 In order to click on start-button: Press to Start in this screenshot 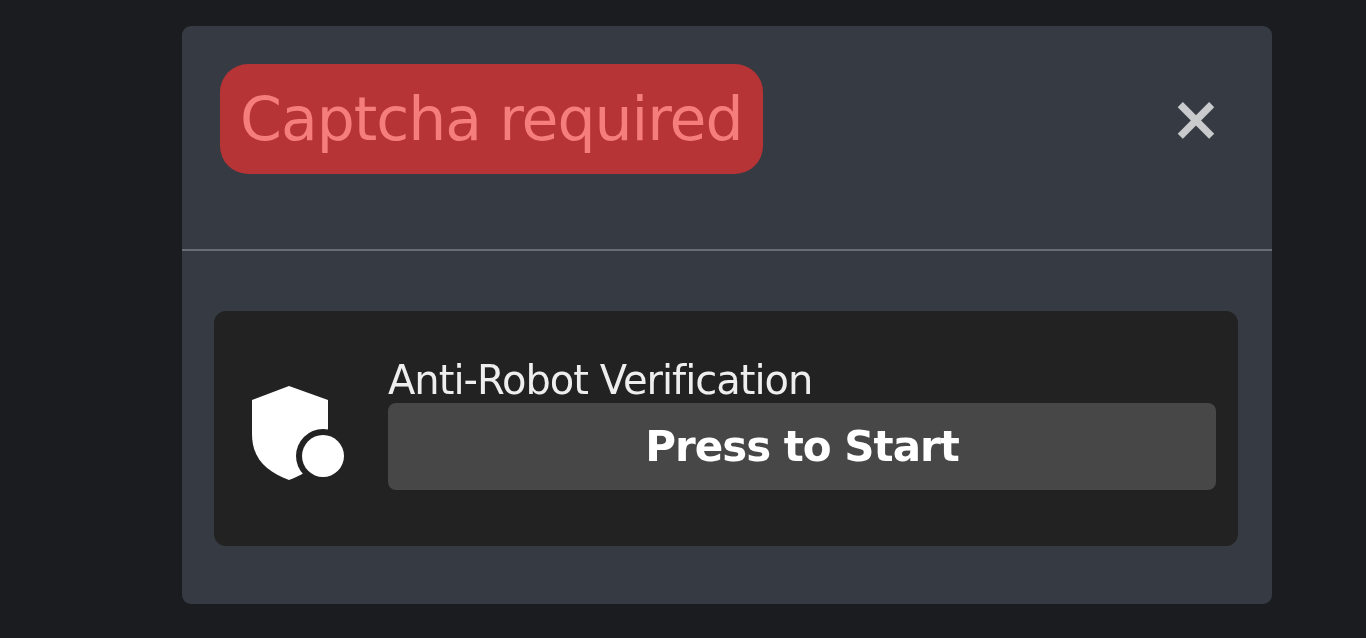, I will do `click(802, 446)`.